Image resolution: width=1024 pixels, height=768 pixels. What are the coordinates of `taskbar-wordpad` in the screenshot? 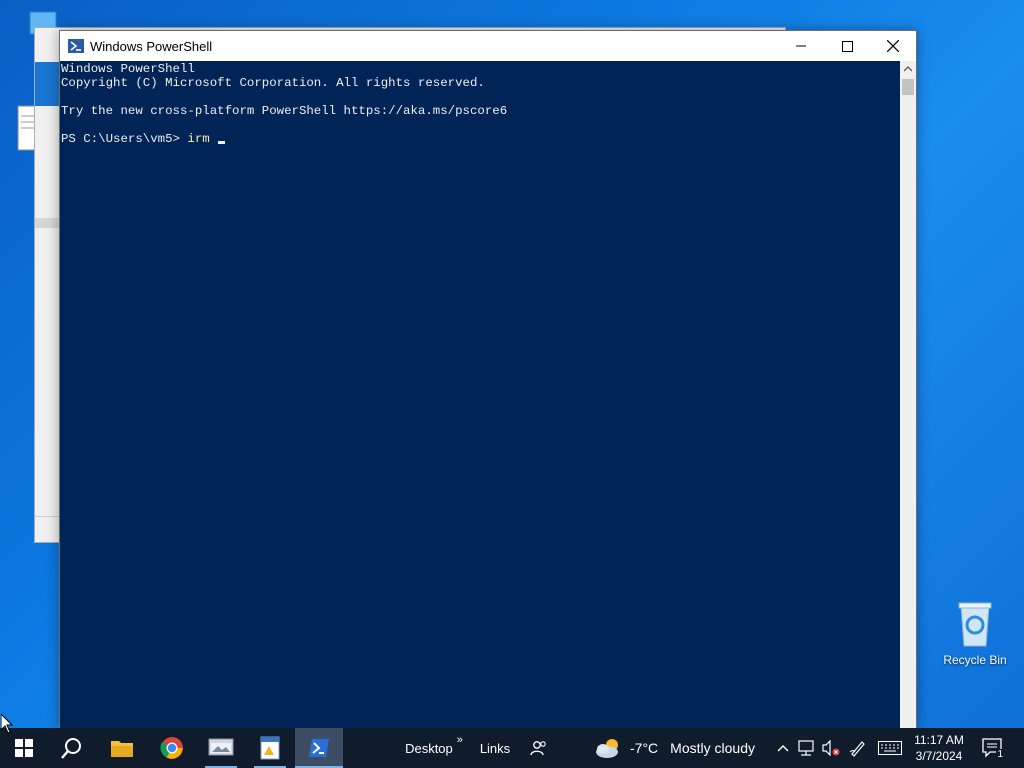 It's located at (270, 748).